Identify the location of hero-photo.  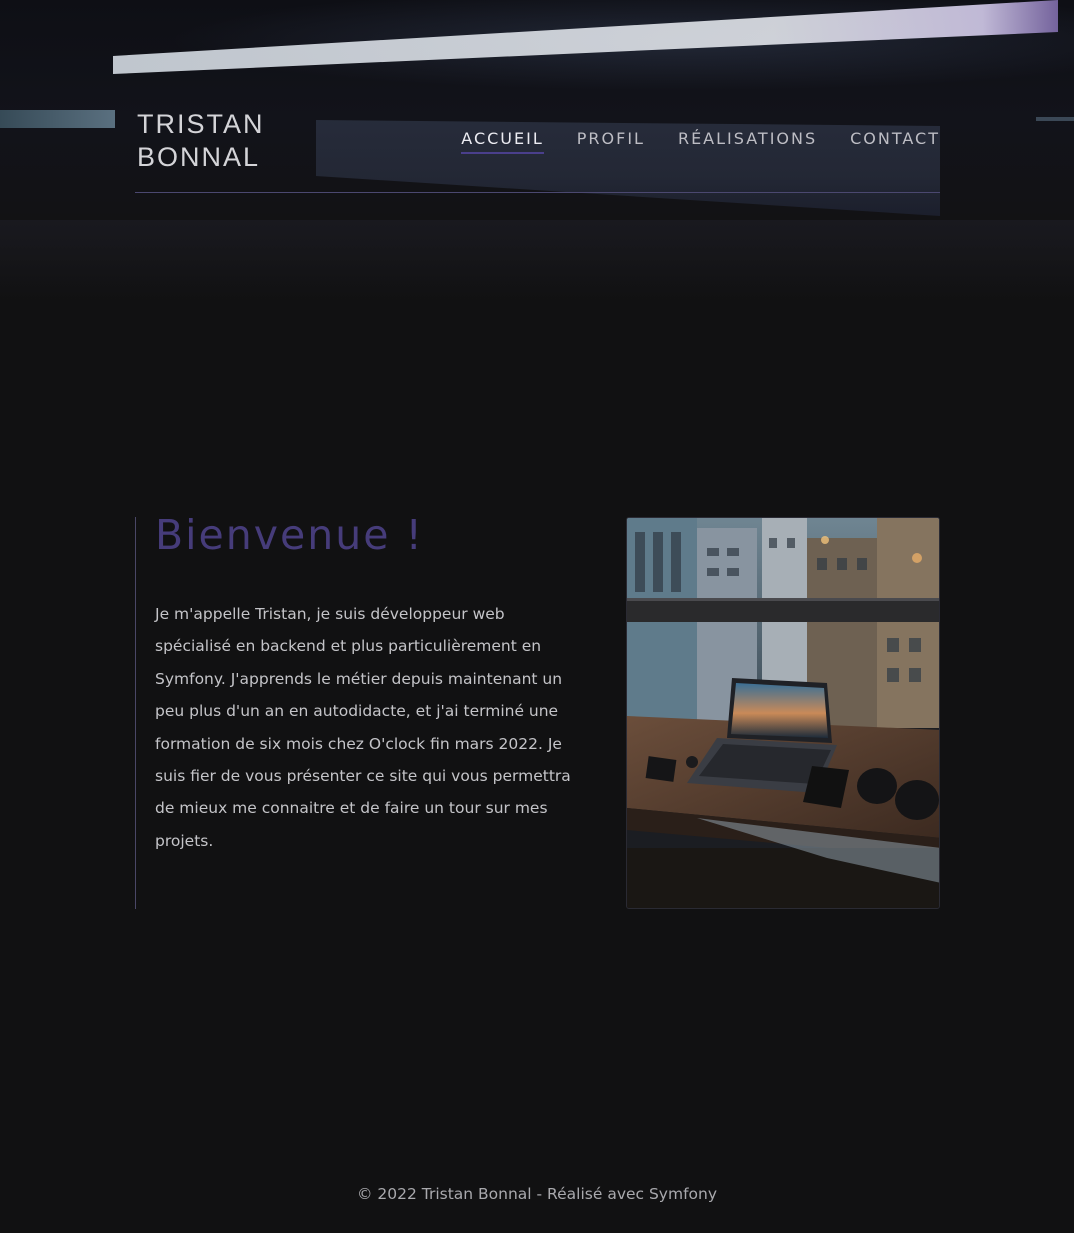
(783, 713).